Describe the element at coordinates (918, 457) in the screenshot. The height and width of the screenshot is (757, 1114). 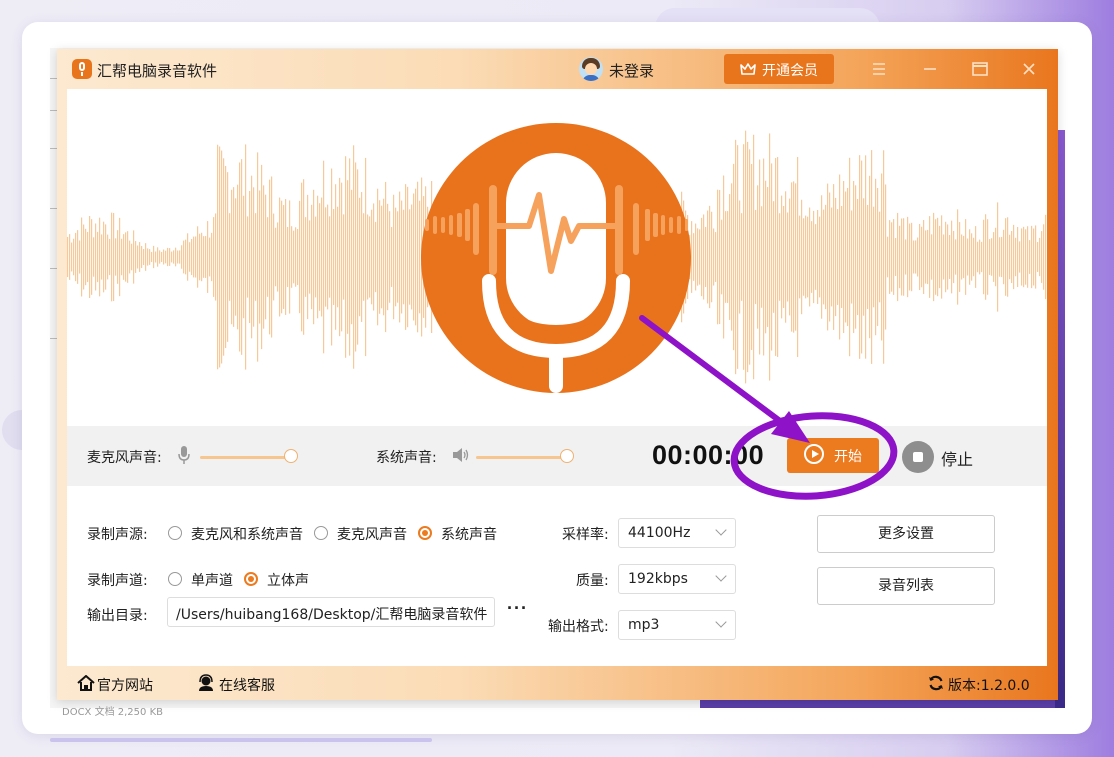
I see `stop-button` at that location.